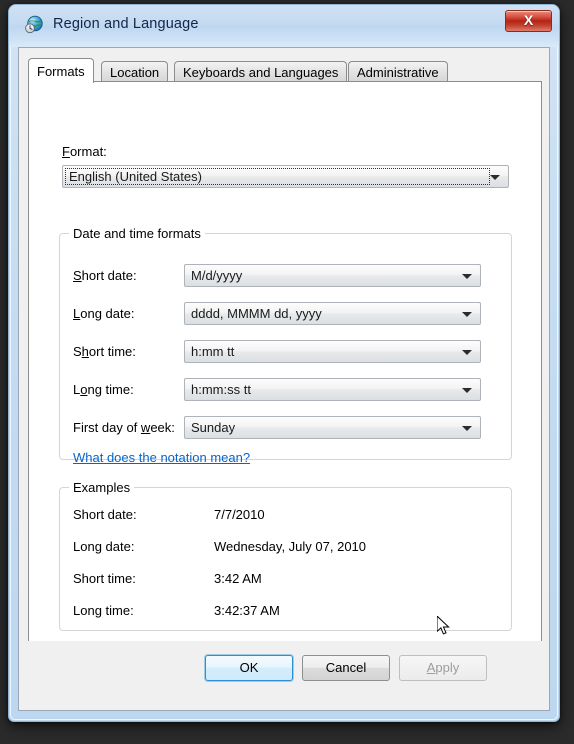 The image size is (574, 744). Describe the element at coordinates (213, 351) in the screenshot. I see `short-time-value: h:mm tt` at that location.